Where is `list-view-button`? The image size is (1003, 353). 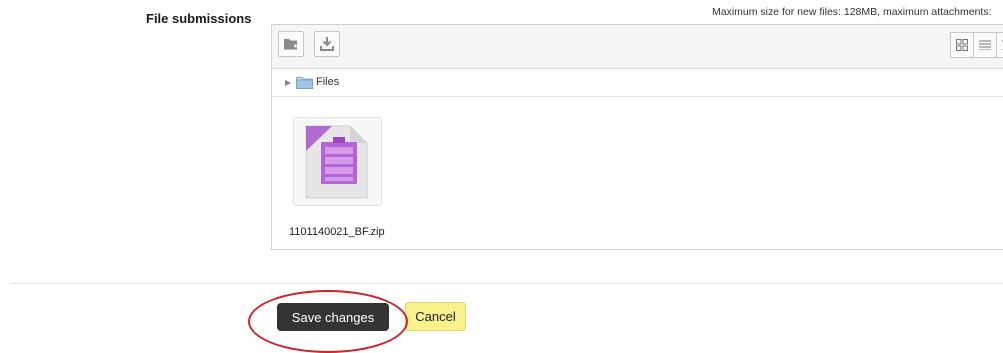
list-view-button is located at coordinates (985, 45).